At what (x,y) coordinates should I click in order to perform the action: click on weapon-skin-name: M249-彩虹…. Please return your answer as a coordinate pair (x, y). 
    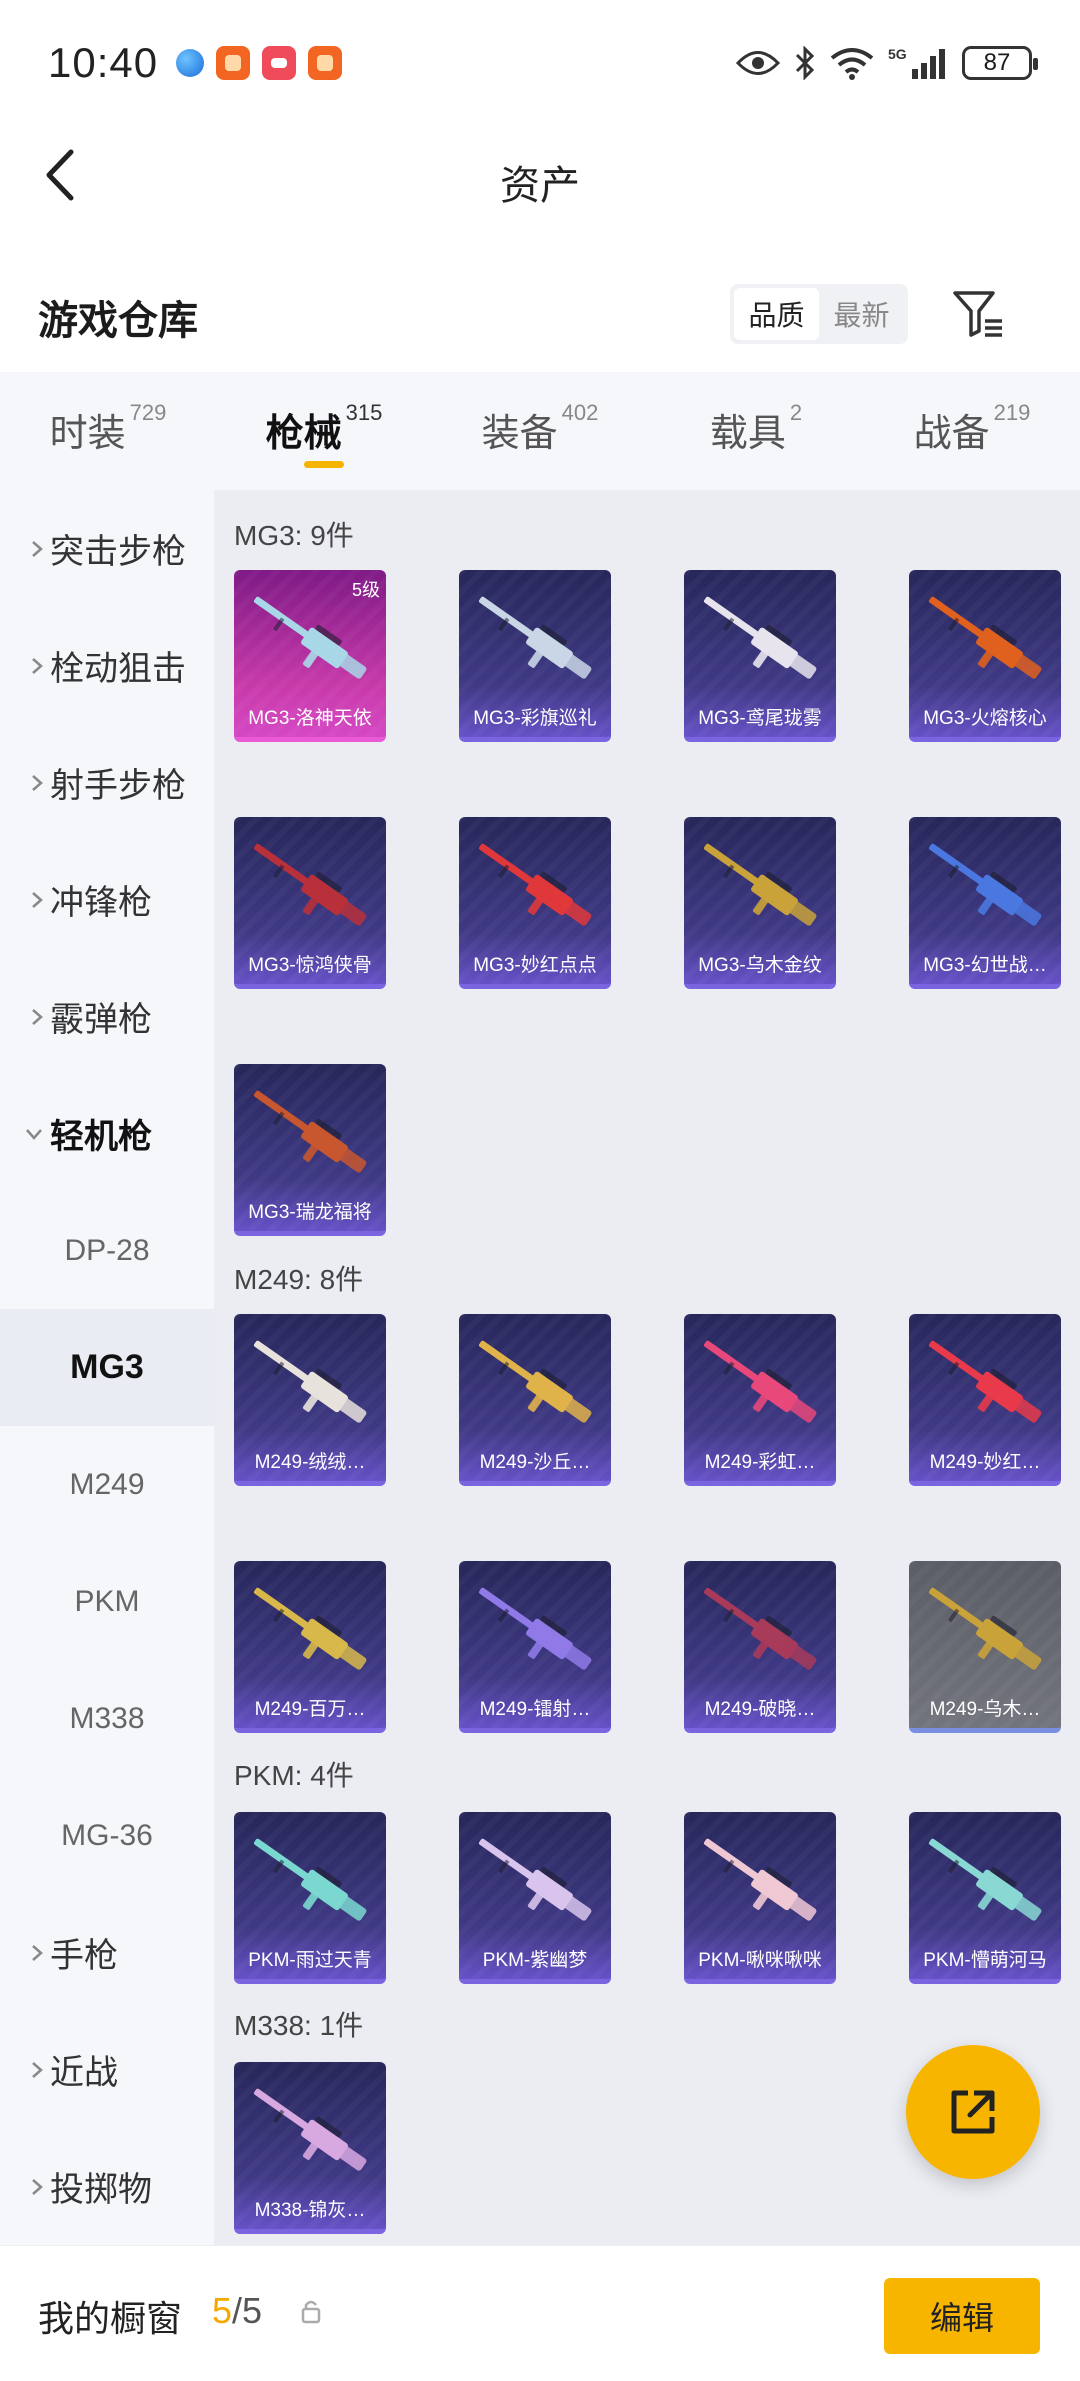
    Looking at the image, I should click on (760, 1462).